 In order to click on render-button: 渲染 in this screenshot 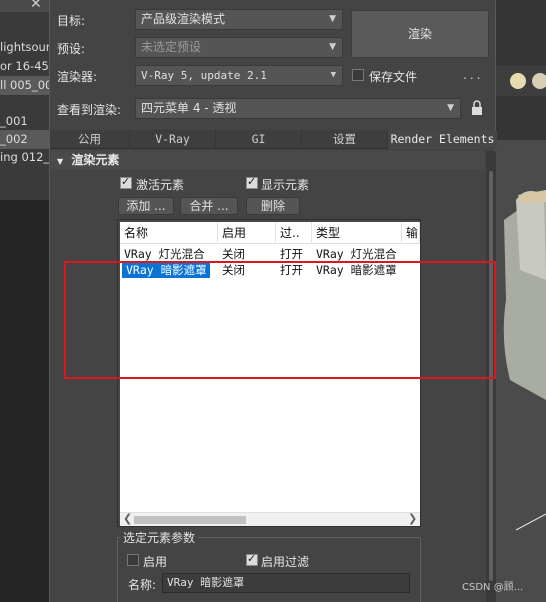, I will do `click(420, 34)`.